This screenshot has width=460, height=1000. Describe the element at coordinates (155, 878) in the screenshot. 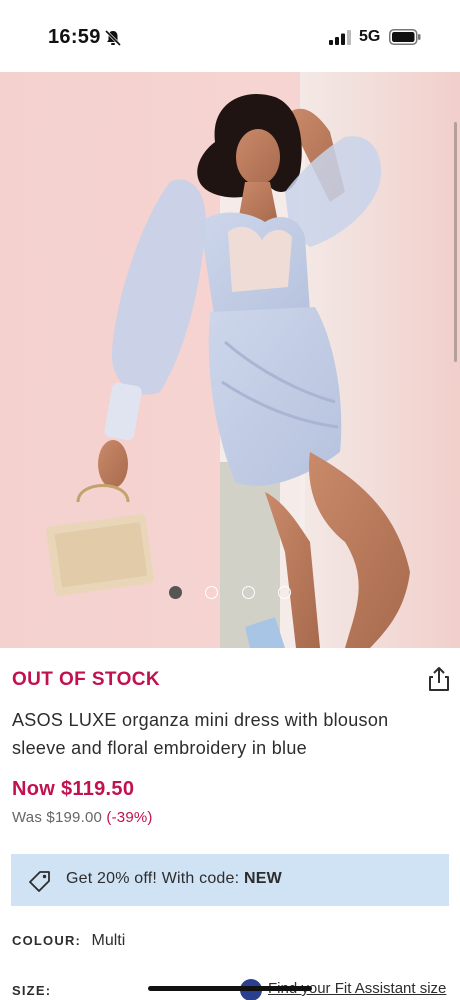

I see `promo-message: Get 20% off! With code:` at that location.